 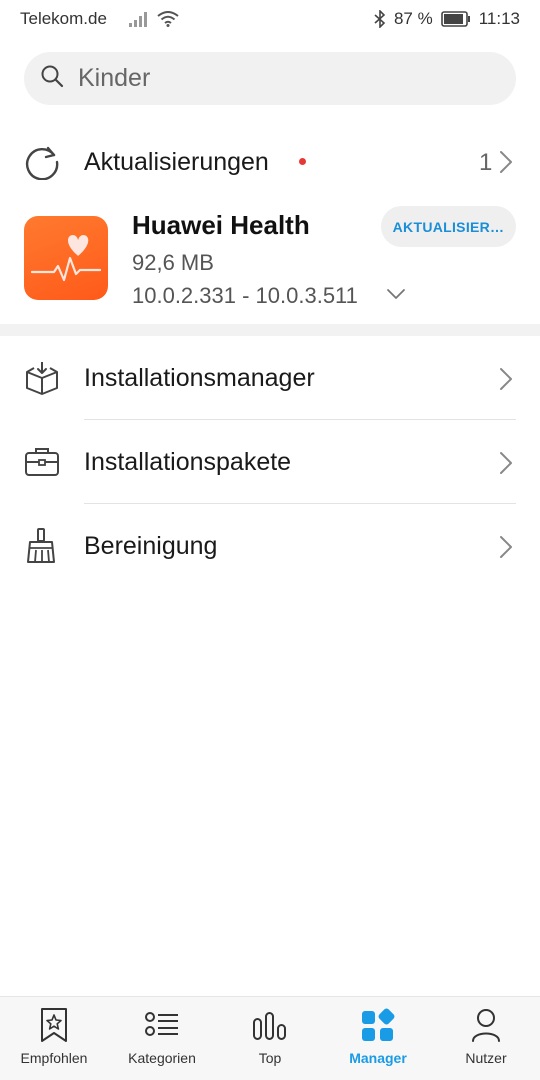 What do you see at coordinates (162, 1027) in the screenshot?
I see `list-icon` at bounding box center [162, 1027].